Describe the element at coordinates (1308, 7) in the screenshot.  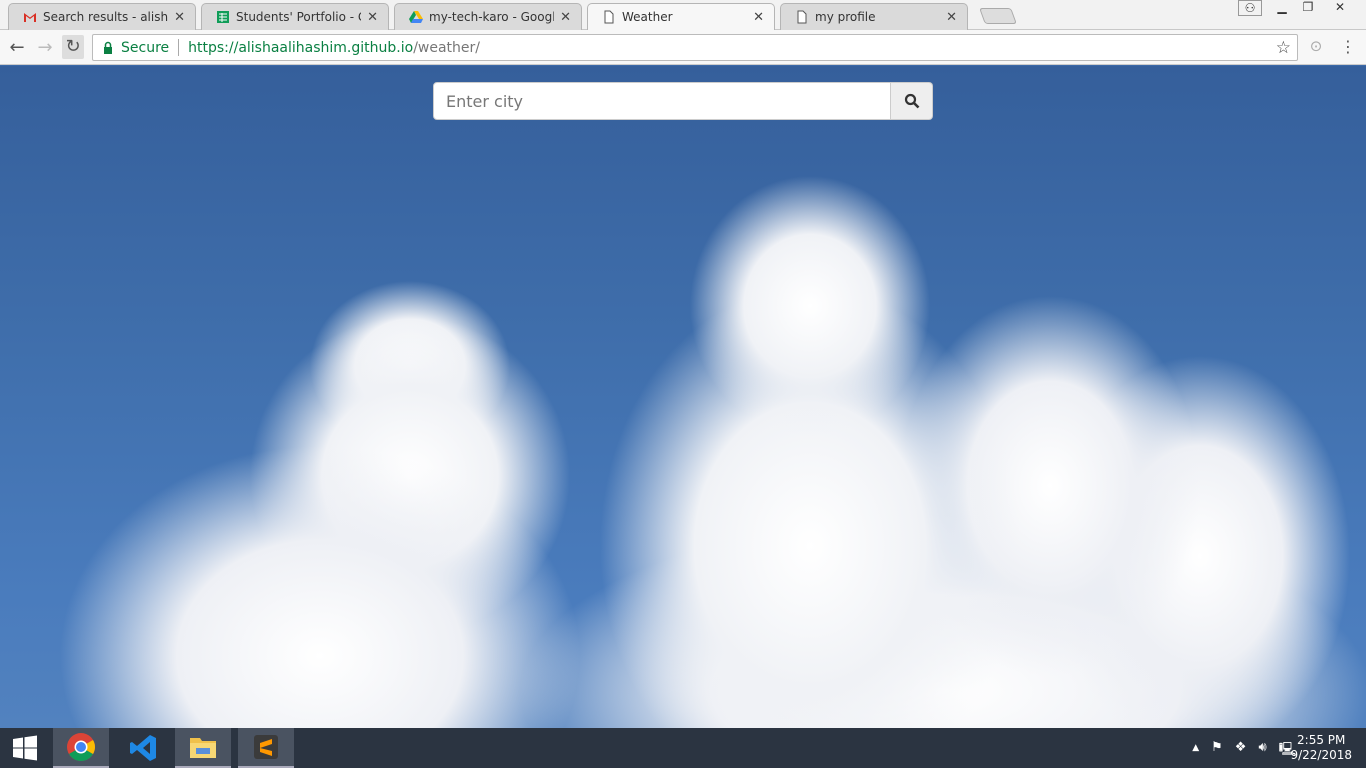
I see `restore-button: ❐` at that location.